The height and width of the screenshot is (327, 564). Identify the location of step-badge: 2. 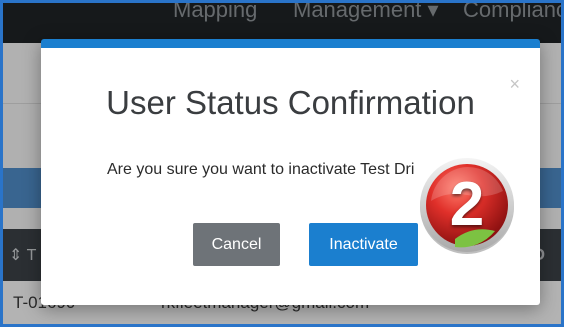
(467, 205).